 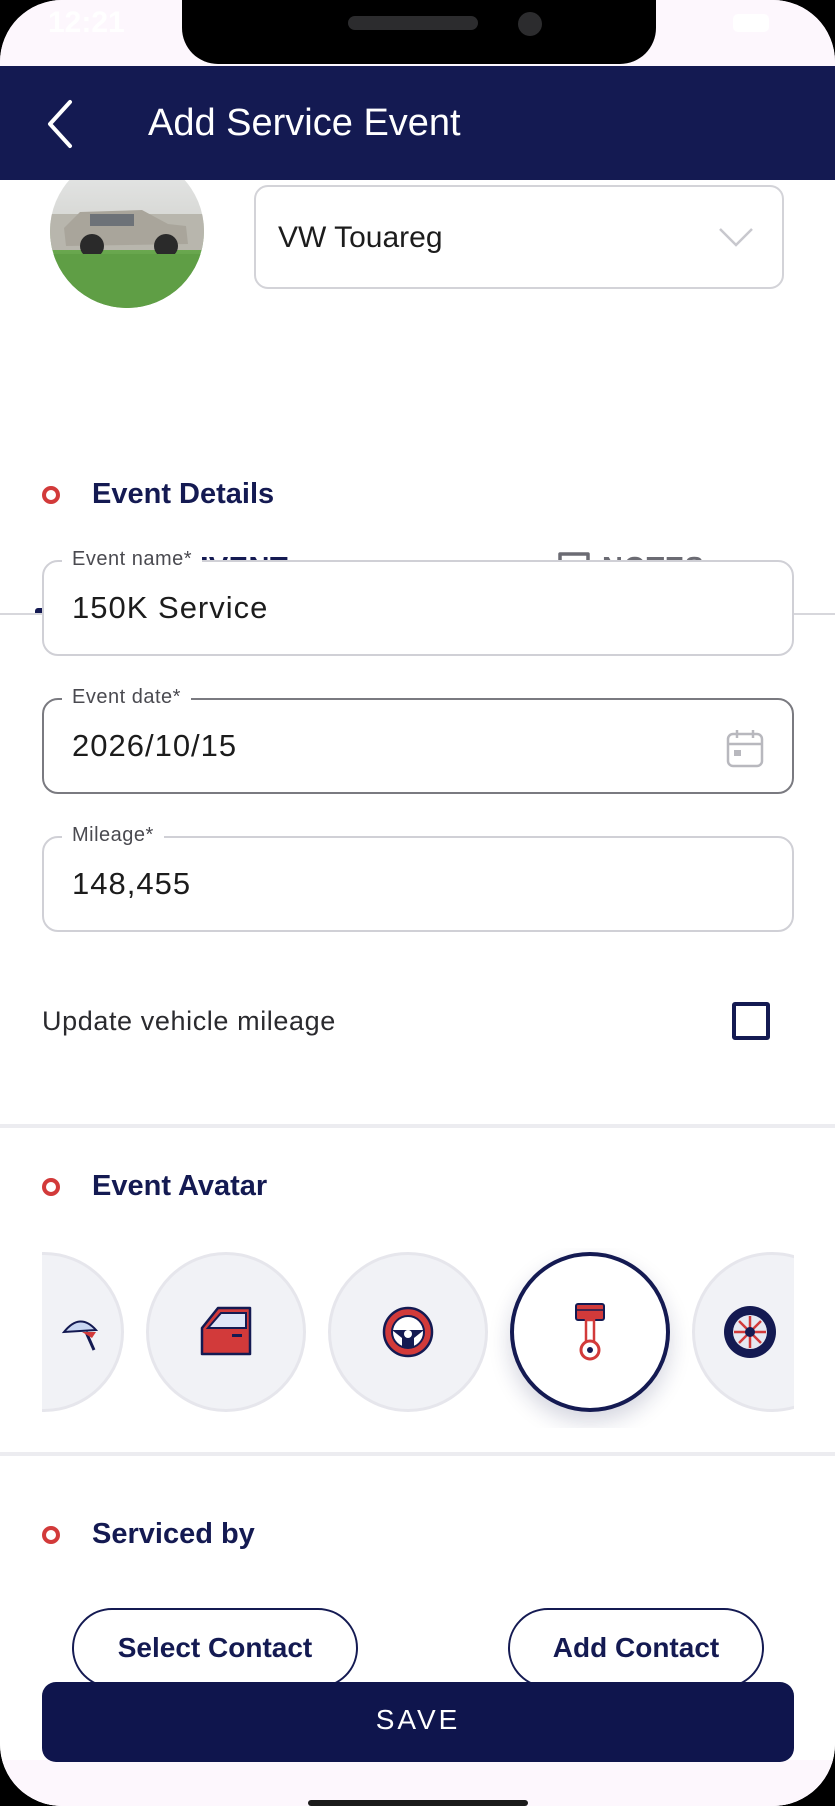 What do you see at coordinates (360, 237) in the screenshot?
I see `vehicle-select-value: VW Touareg` at bounding box center [360, 237].